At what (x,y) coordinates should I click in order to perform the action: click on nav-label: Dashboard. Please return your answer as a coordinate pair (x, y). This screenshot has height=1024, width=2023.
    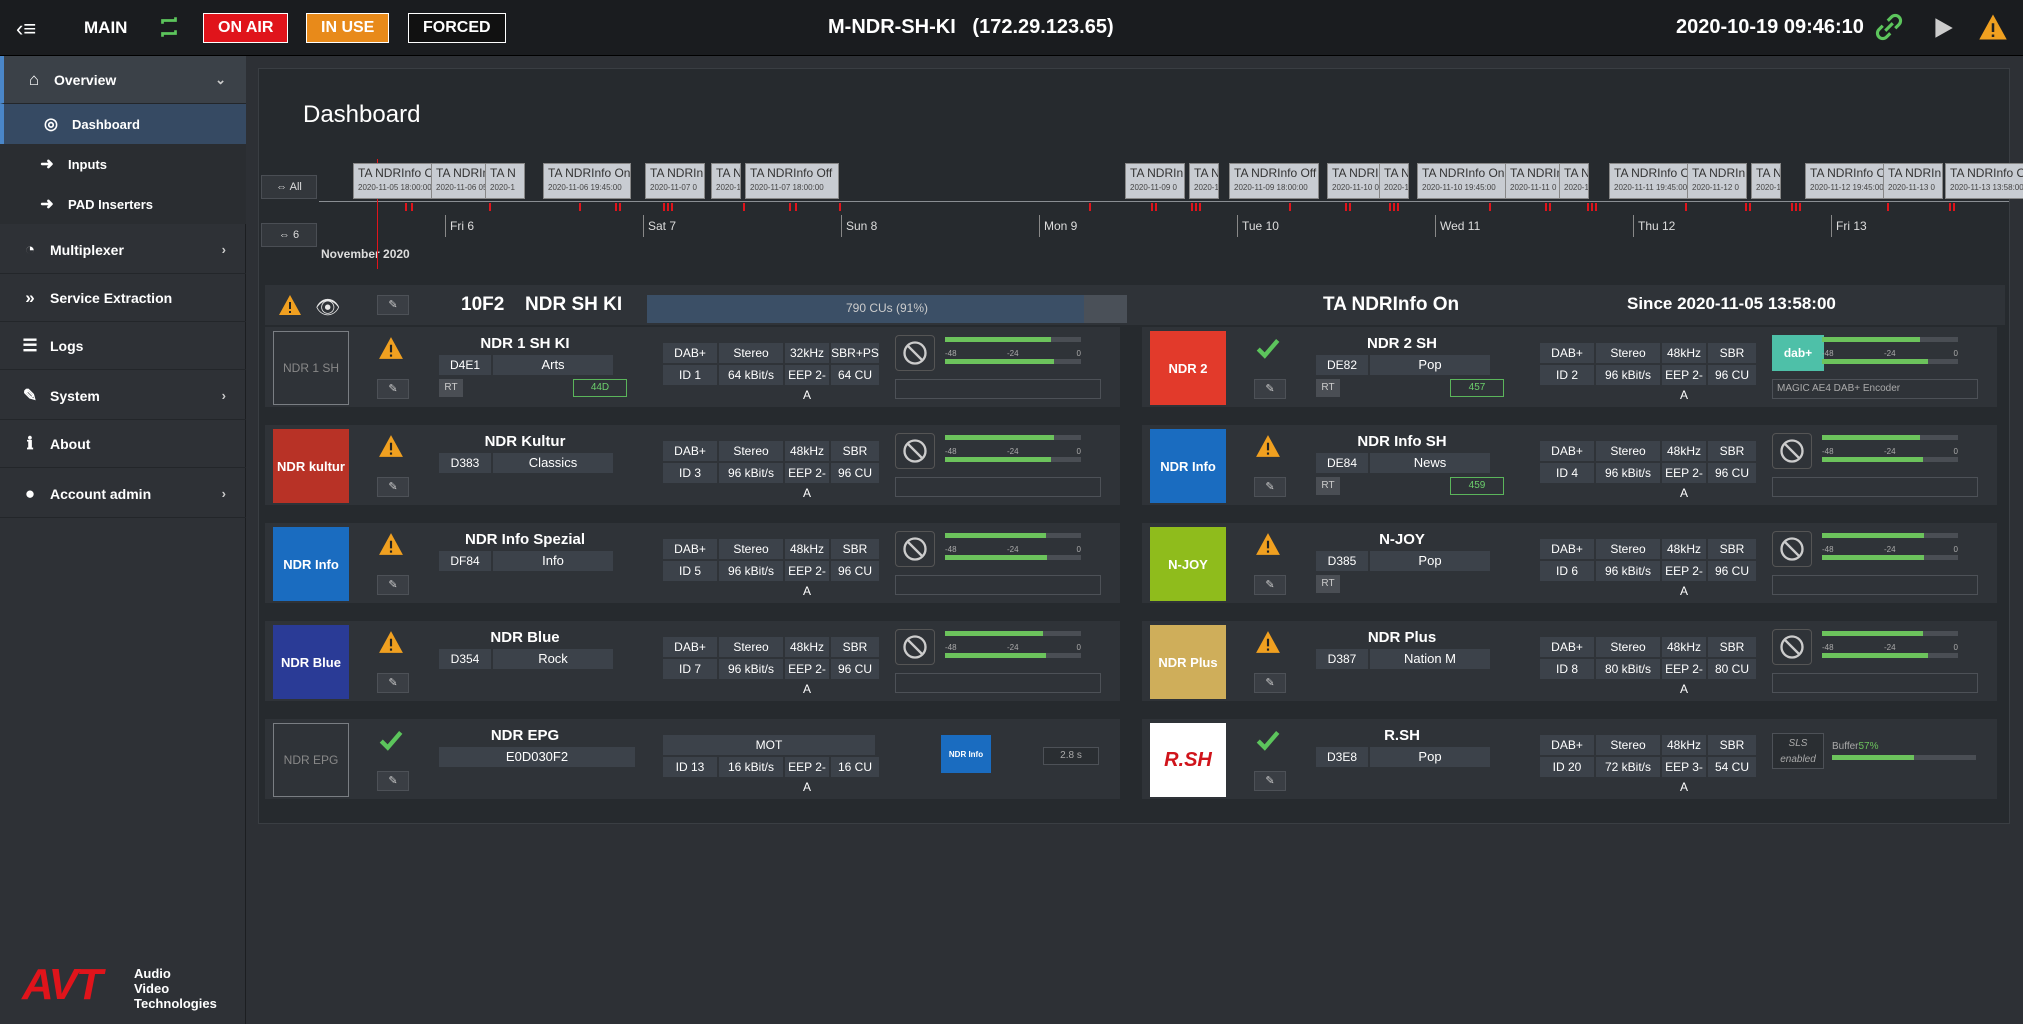
    Looking at the image, I should click on (106, 124).